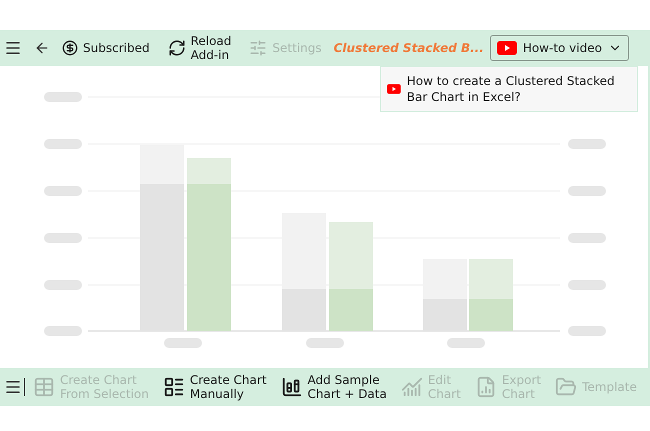 The height and width of the screenshot is (431, 650). What do you see at coordinates (173, 387) in the screenshot?
I see `list-icon` at bounding box center [173, 387].